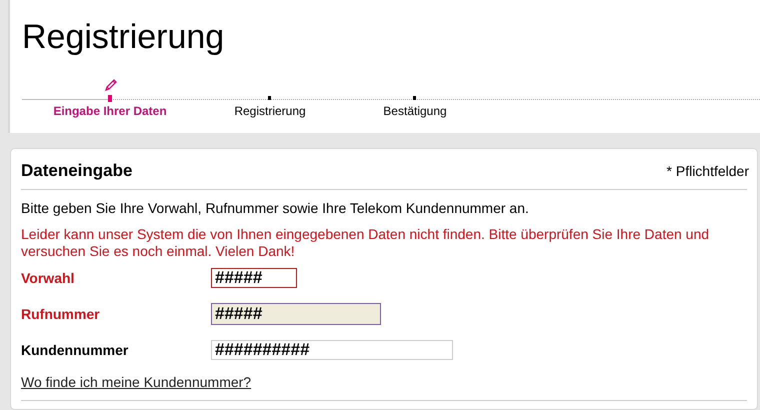 The width and height of the screenshot is (760, 410). Describe the element at coordinates (332, 350) in the screenshot. I see `input-field: ##########` at that location.